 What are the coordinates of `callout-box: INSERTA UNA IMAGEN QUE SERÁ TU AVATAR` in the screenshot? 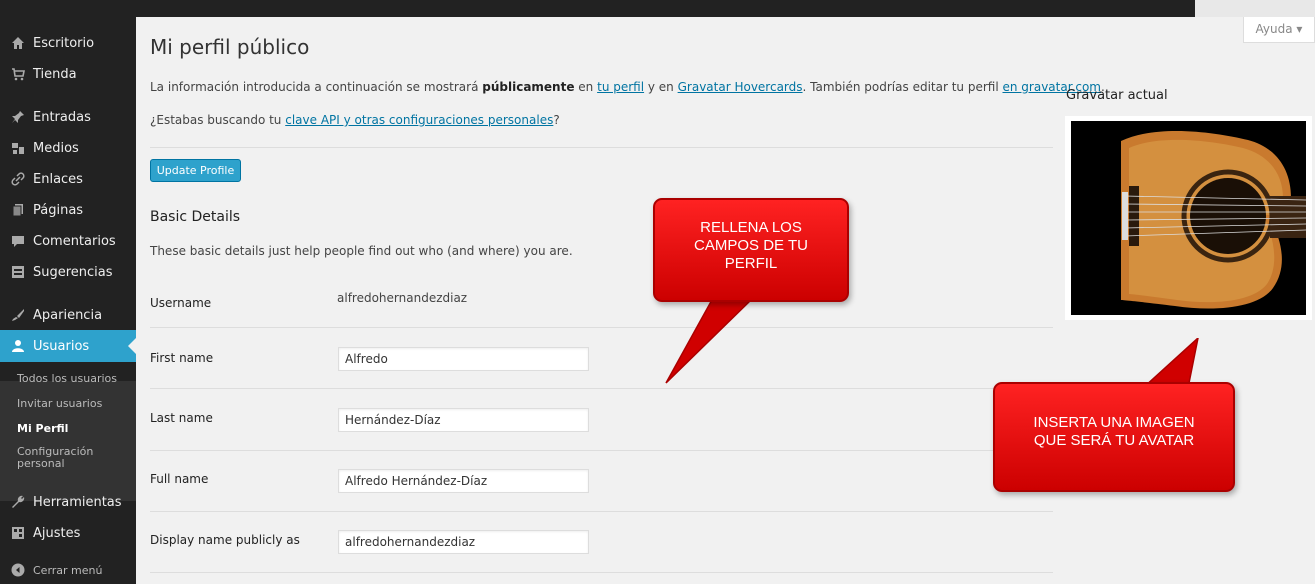 It's located at (1114, 437).